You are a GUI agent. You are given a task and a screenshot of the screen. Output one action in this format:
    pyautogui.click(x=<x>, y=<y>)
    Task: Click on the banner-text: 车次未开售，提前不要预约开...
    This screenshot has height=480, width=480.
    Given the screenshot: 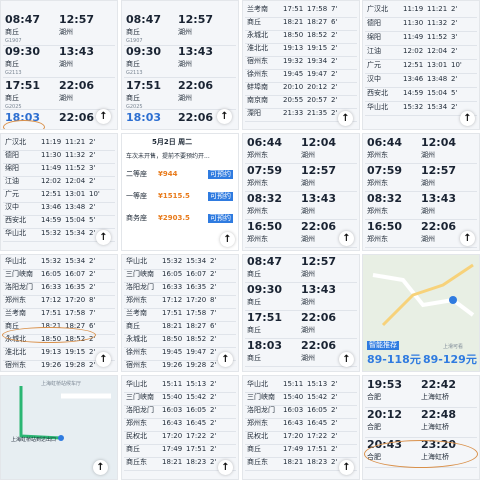 What is the action you would take?
    pyautogui.click(x=168, y=156)
    